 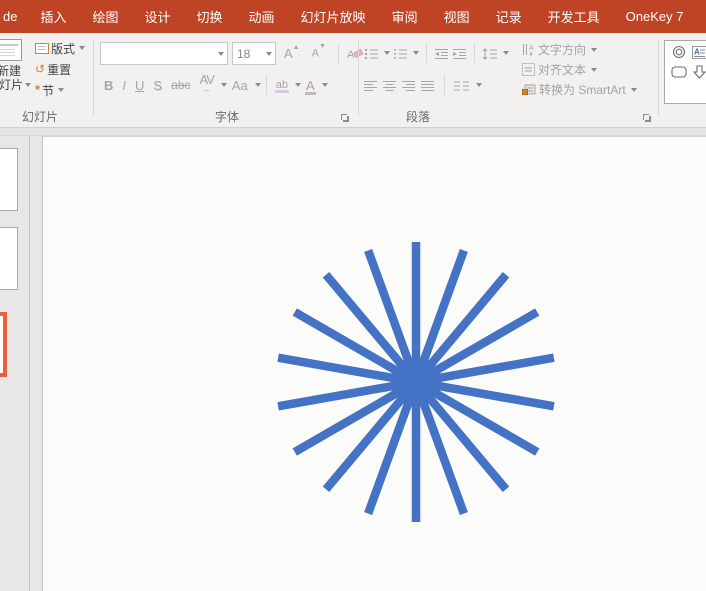 I want to click on layout-button: 版式, so click(x=60, y=48).